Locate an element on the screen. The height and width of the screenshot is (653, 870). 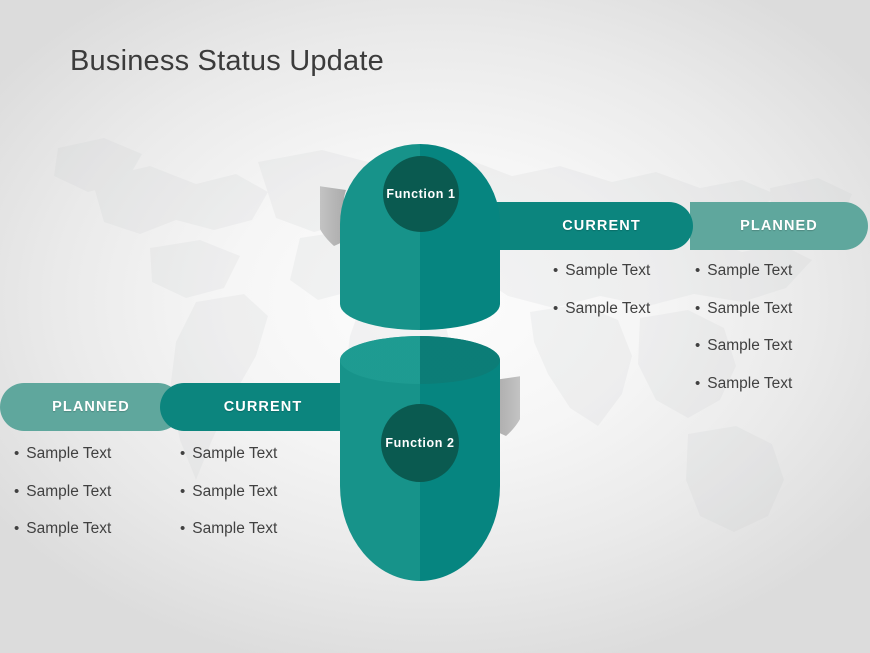
function-2-label: Function 2 is located at coordinates (420, 443).